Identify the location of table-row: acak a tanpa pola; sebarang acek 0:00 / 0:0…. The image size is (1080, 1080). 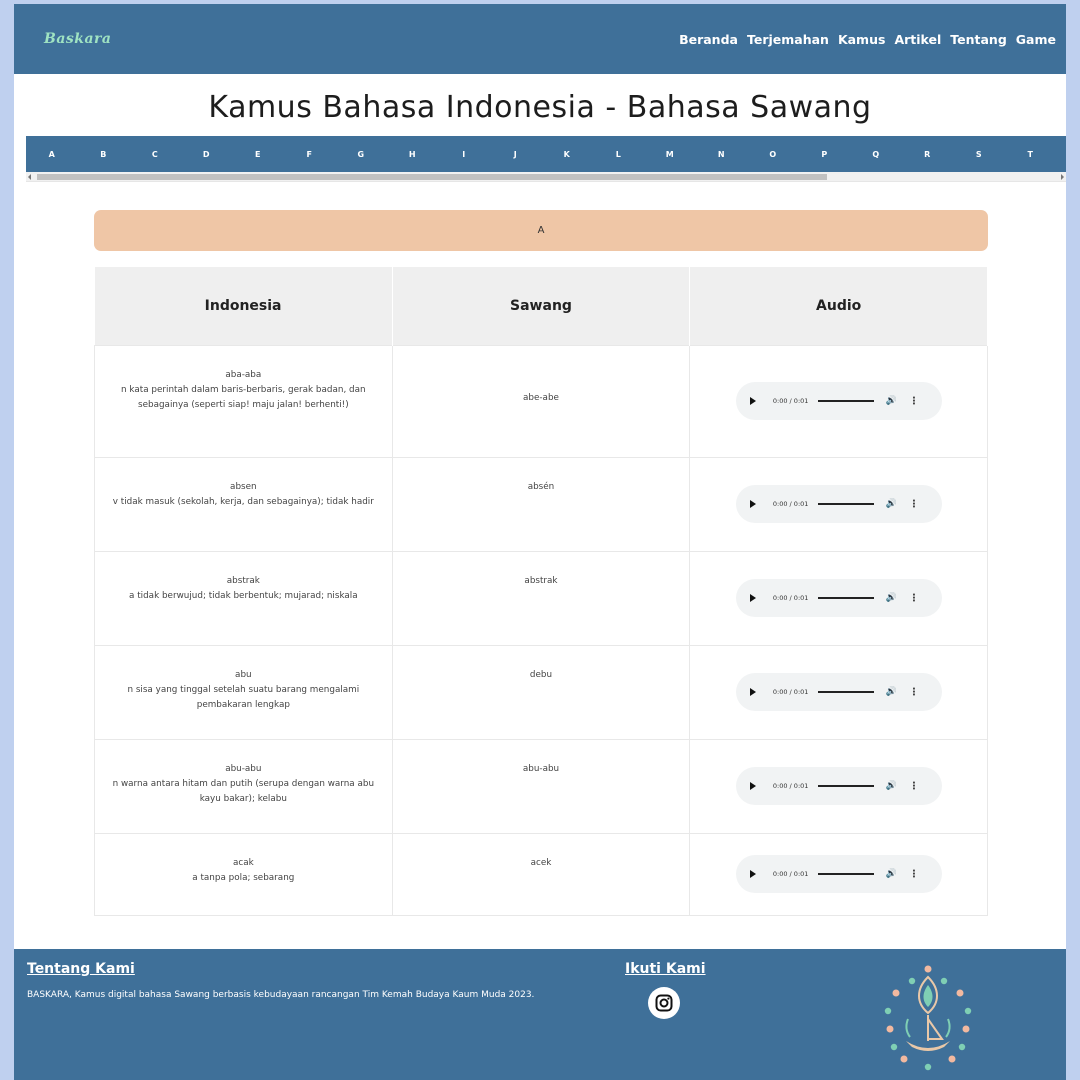
(541, 874).